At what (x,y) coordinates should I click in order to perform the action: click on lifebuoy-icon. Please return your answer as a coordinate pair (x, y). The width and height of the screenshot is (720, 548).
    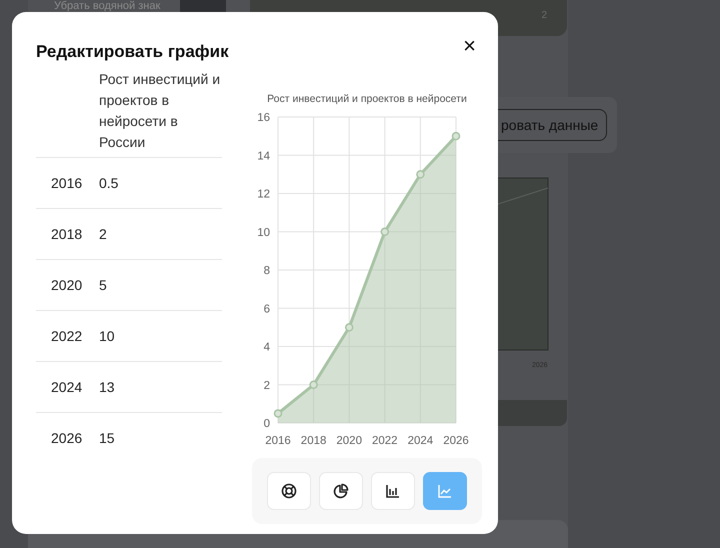
    Looking at the image, I should click on (289, 491).